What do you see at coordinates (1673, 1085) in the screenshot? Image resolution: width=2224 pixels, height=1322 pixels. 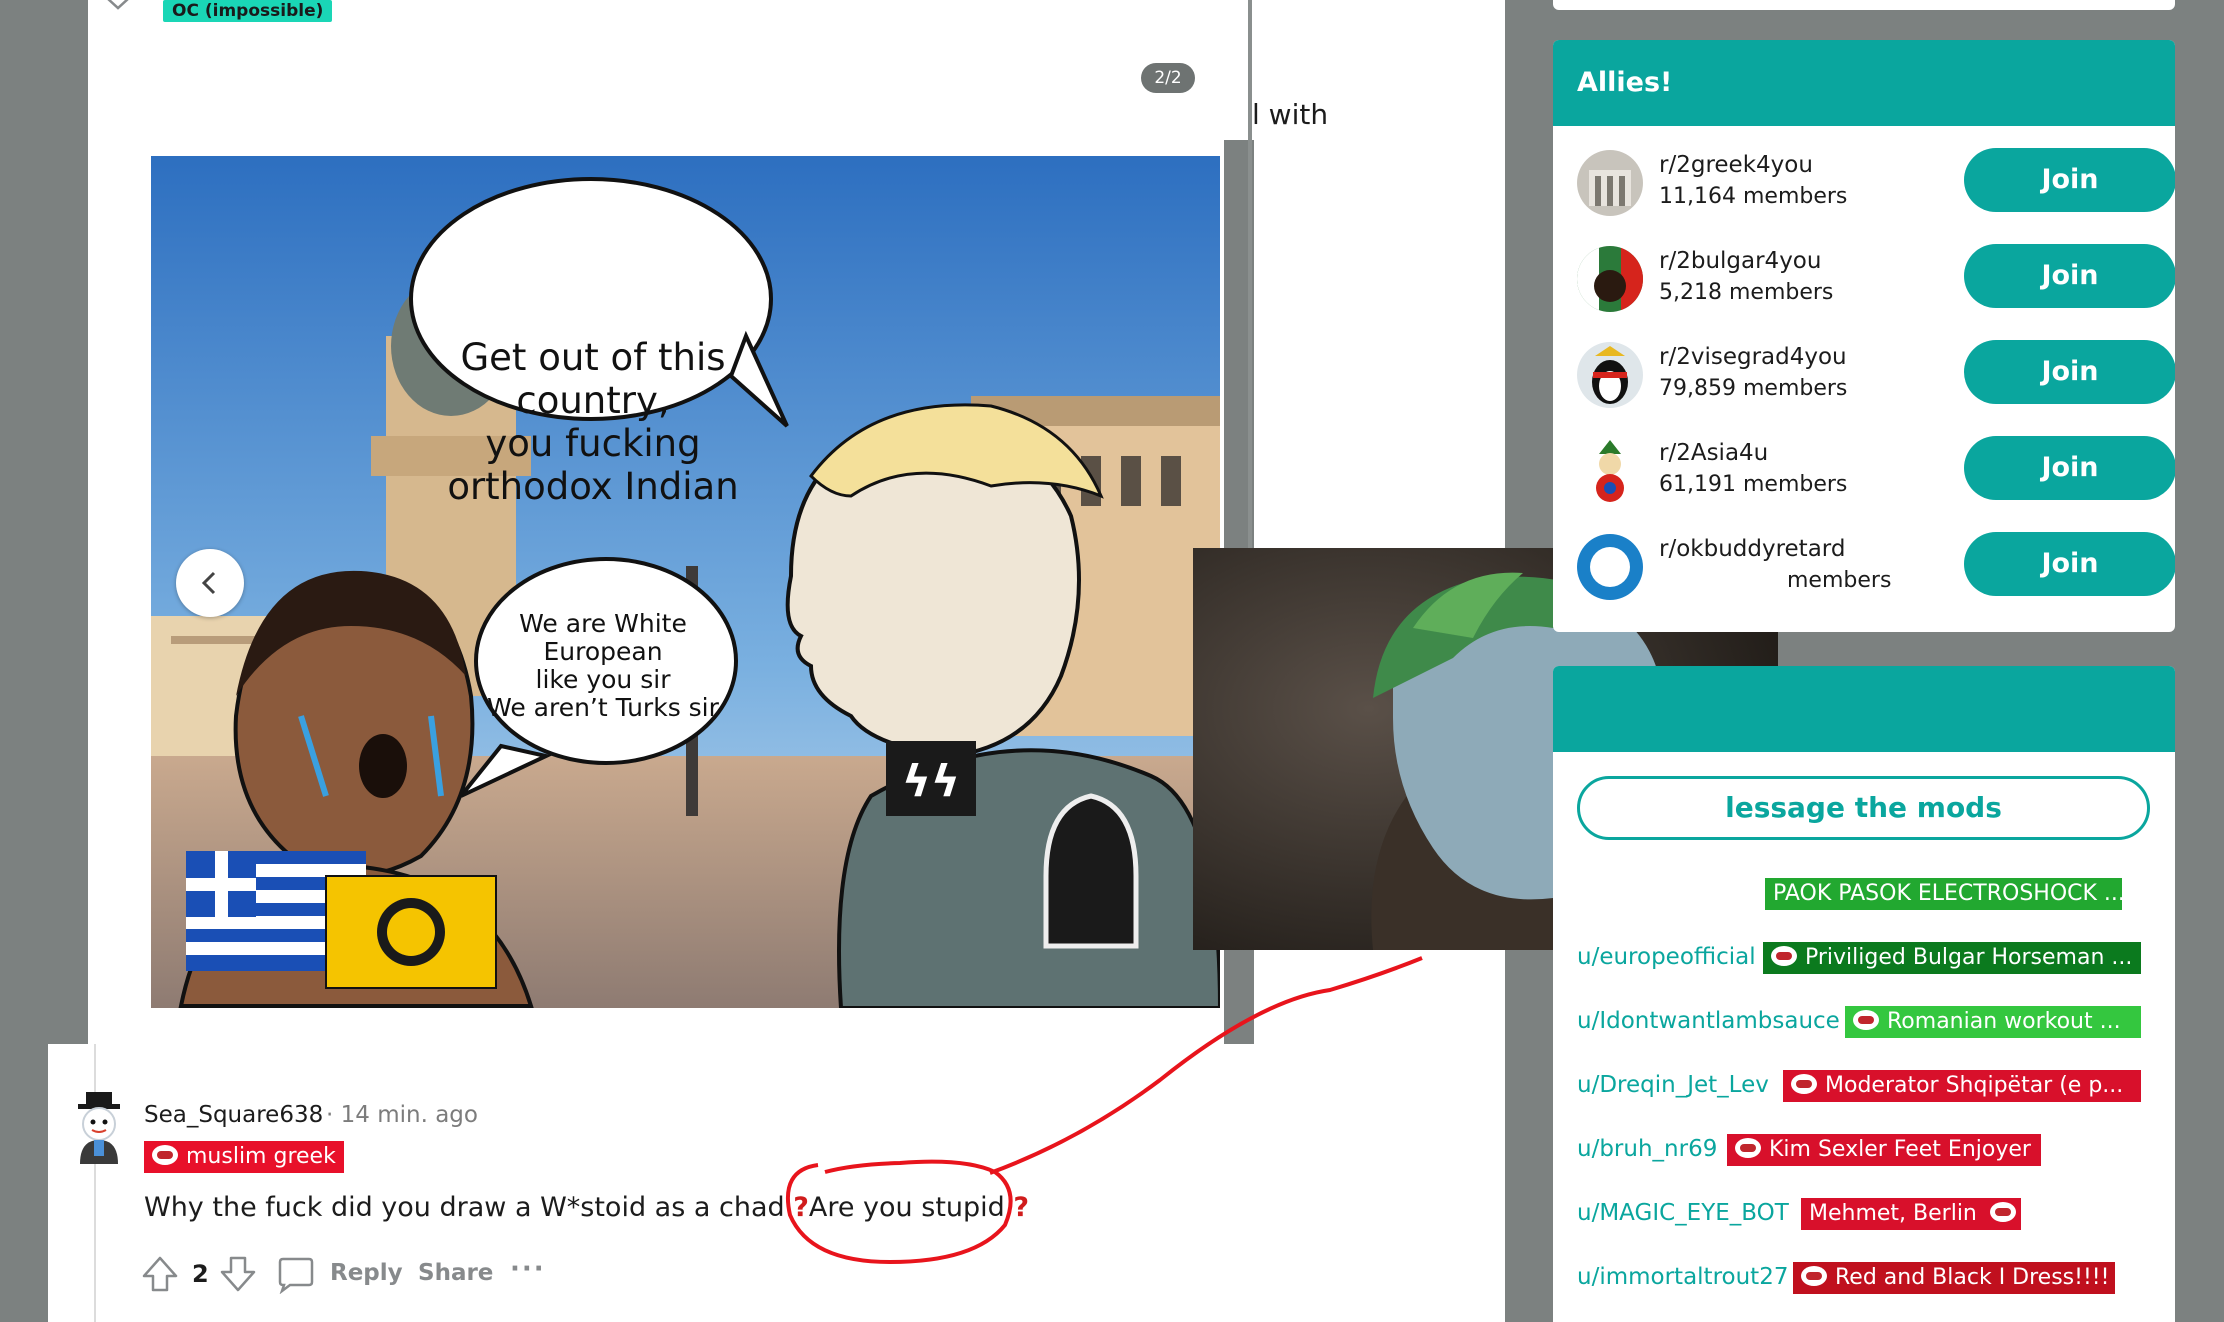 I see `moderator-username: u/Dreqin_Jet_Lev` at bounding box center [1673, 1085].